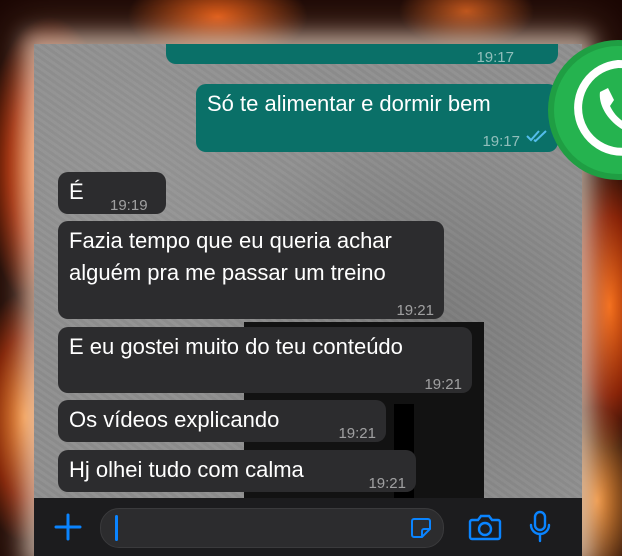 This screenshot has width=622, height=556. Describe the element at coordinates (585, 110) in the screenshot. I see `whatsapp-logo-icon` at that location.